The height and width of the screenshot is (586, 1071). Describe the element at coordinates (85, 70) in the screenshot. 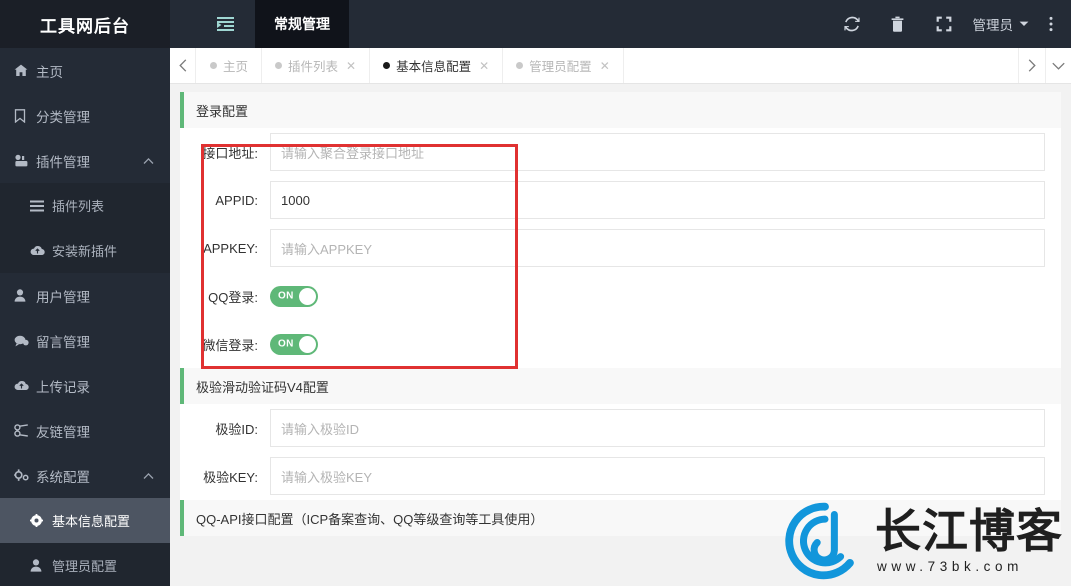

I see `sidebar-item-home: 主页` at that location.